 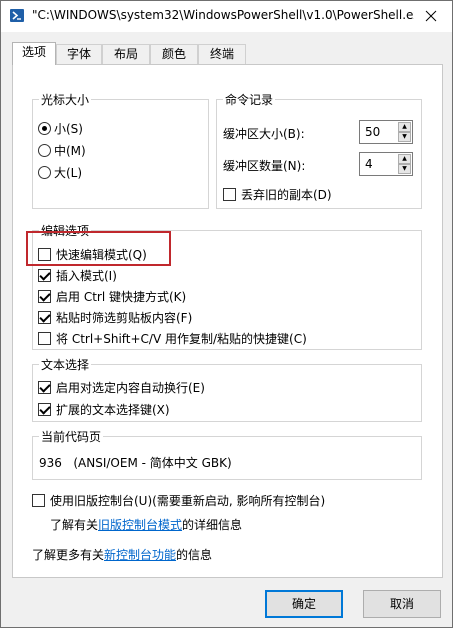 What do you see at coordinates (194, 555) in the screenshot?
I see `new-features-suffix: 的信息` at bounding box center [194, 555].